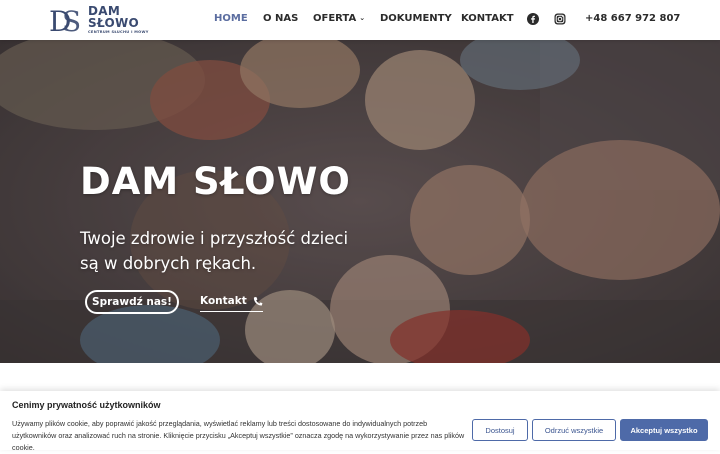 The width and height of the screenshot is (720, 454). I want to click on check-us-button: Sprawdź nas!, so click(132, 302).